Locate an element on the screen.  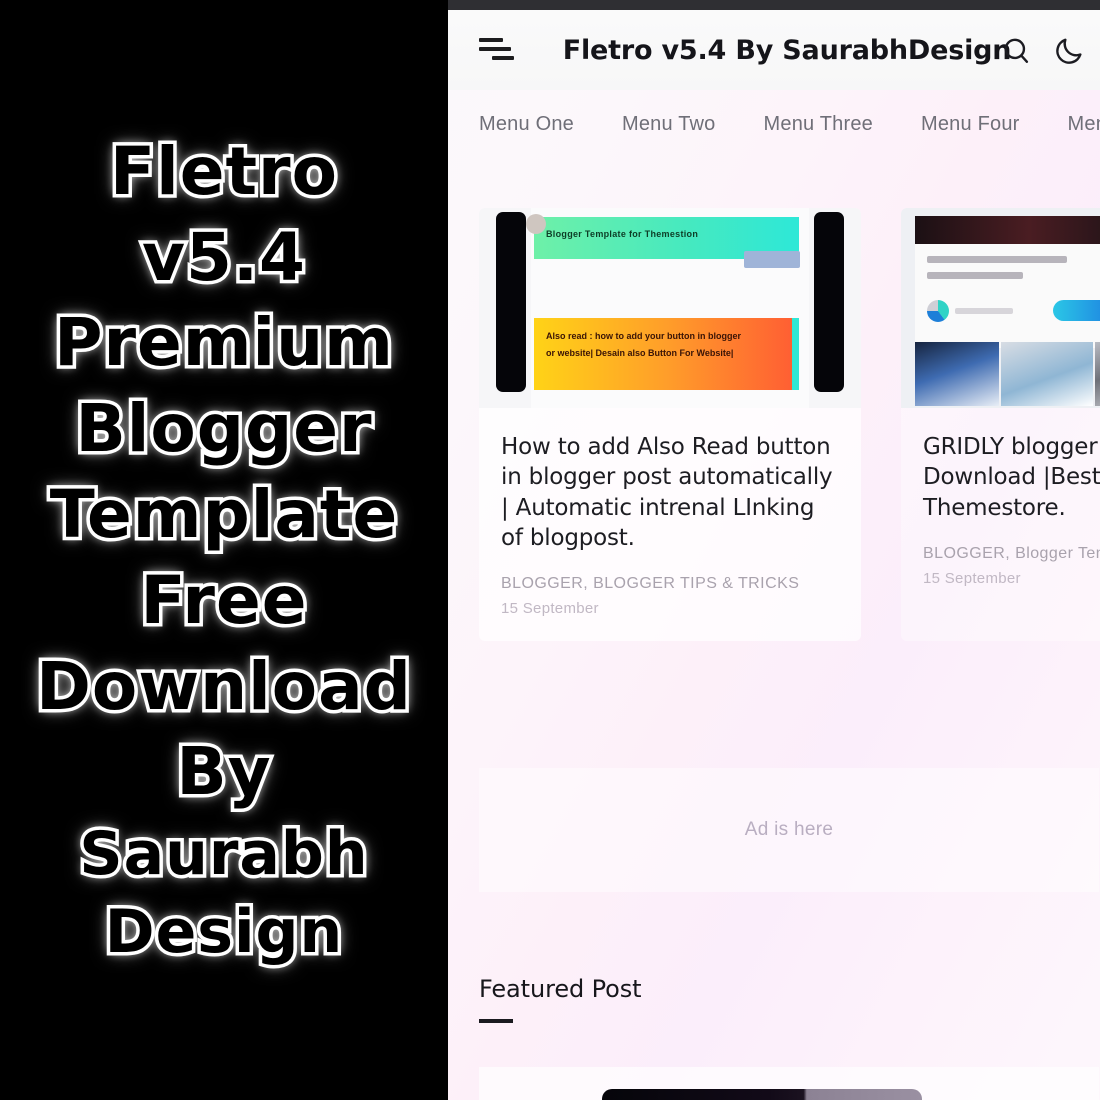
post-categories: BLOGGER, BLOGGER TIPS & TRICKS is located at coordinates (670, 584).